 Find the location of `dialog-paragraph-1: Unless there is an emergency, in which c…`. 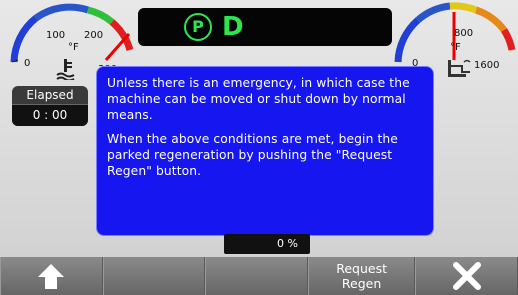

dialog-paragraph-1: Unless there is an emergency, in which c… is located at coordinates (258, 99).